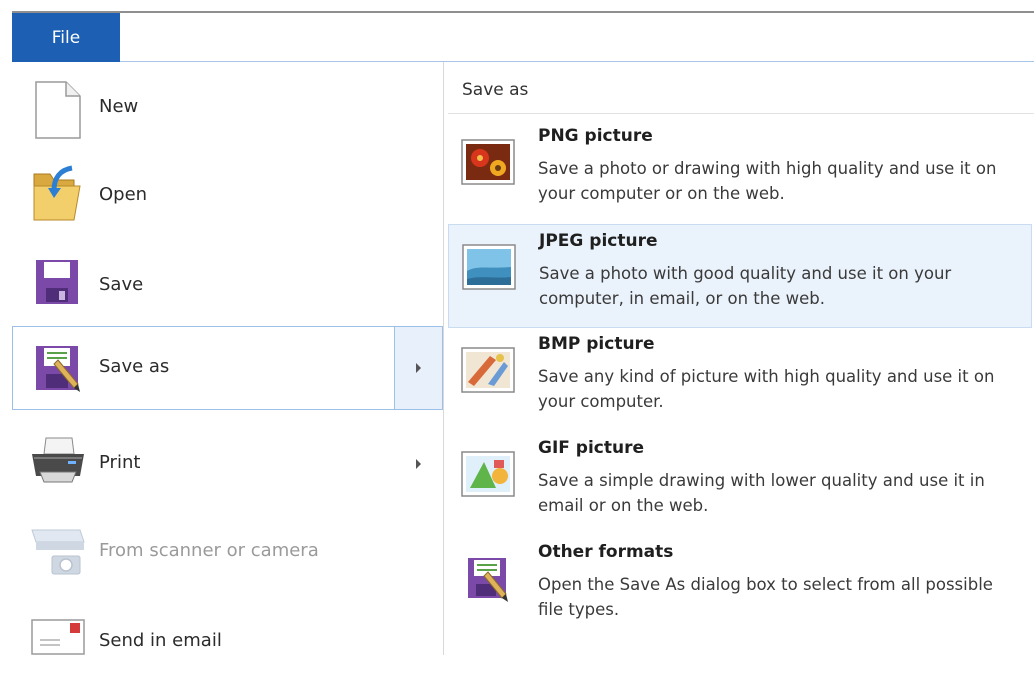 The width and height of the screenshot is (1034, 678). What do you see at coordinates (598, 241) in the screenshot?
I see `format-name: JPEG picture` at bounding box center [598, 241].